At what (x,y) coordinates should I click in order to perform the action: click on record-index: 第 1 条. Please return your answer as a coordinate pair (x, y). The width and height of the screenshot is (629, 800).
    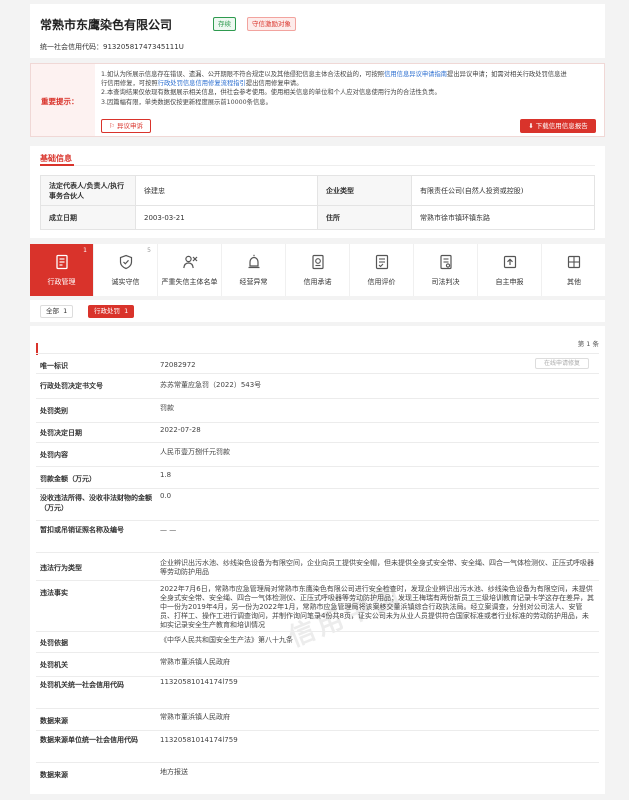
    Looking at the image, I should click on (588, 344).